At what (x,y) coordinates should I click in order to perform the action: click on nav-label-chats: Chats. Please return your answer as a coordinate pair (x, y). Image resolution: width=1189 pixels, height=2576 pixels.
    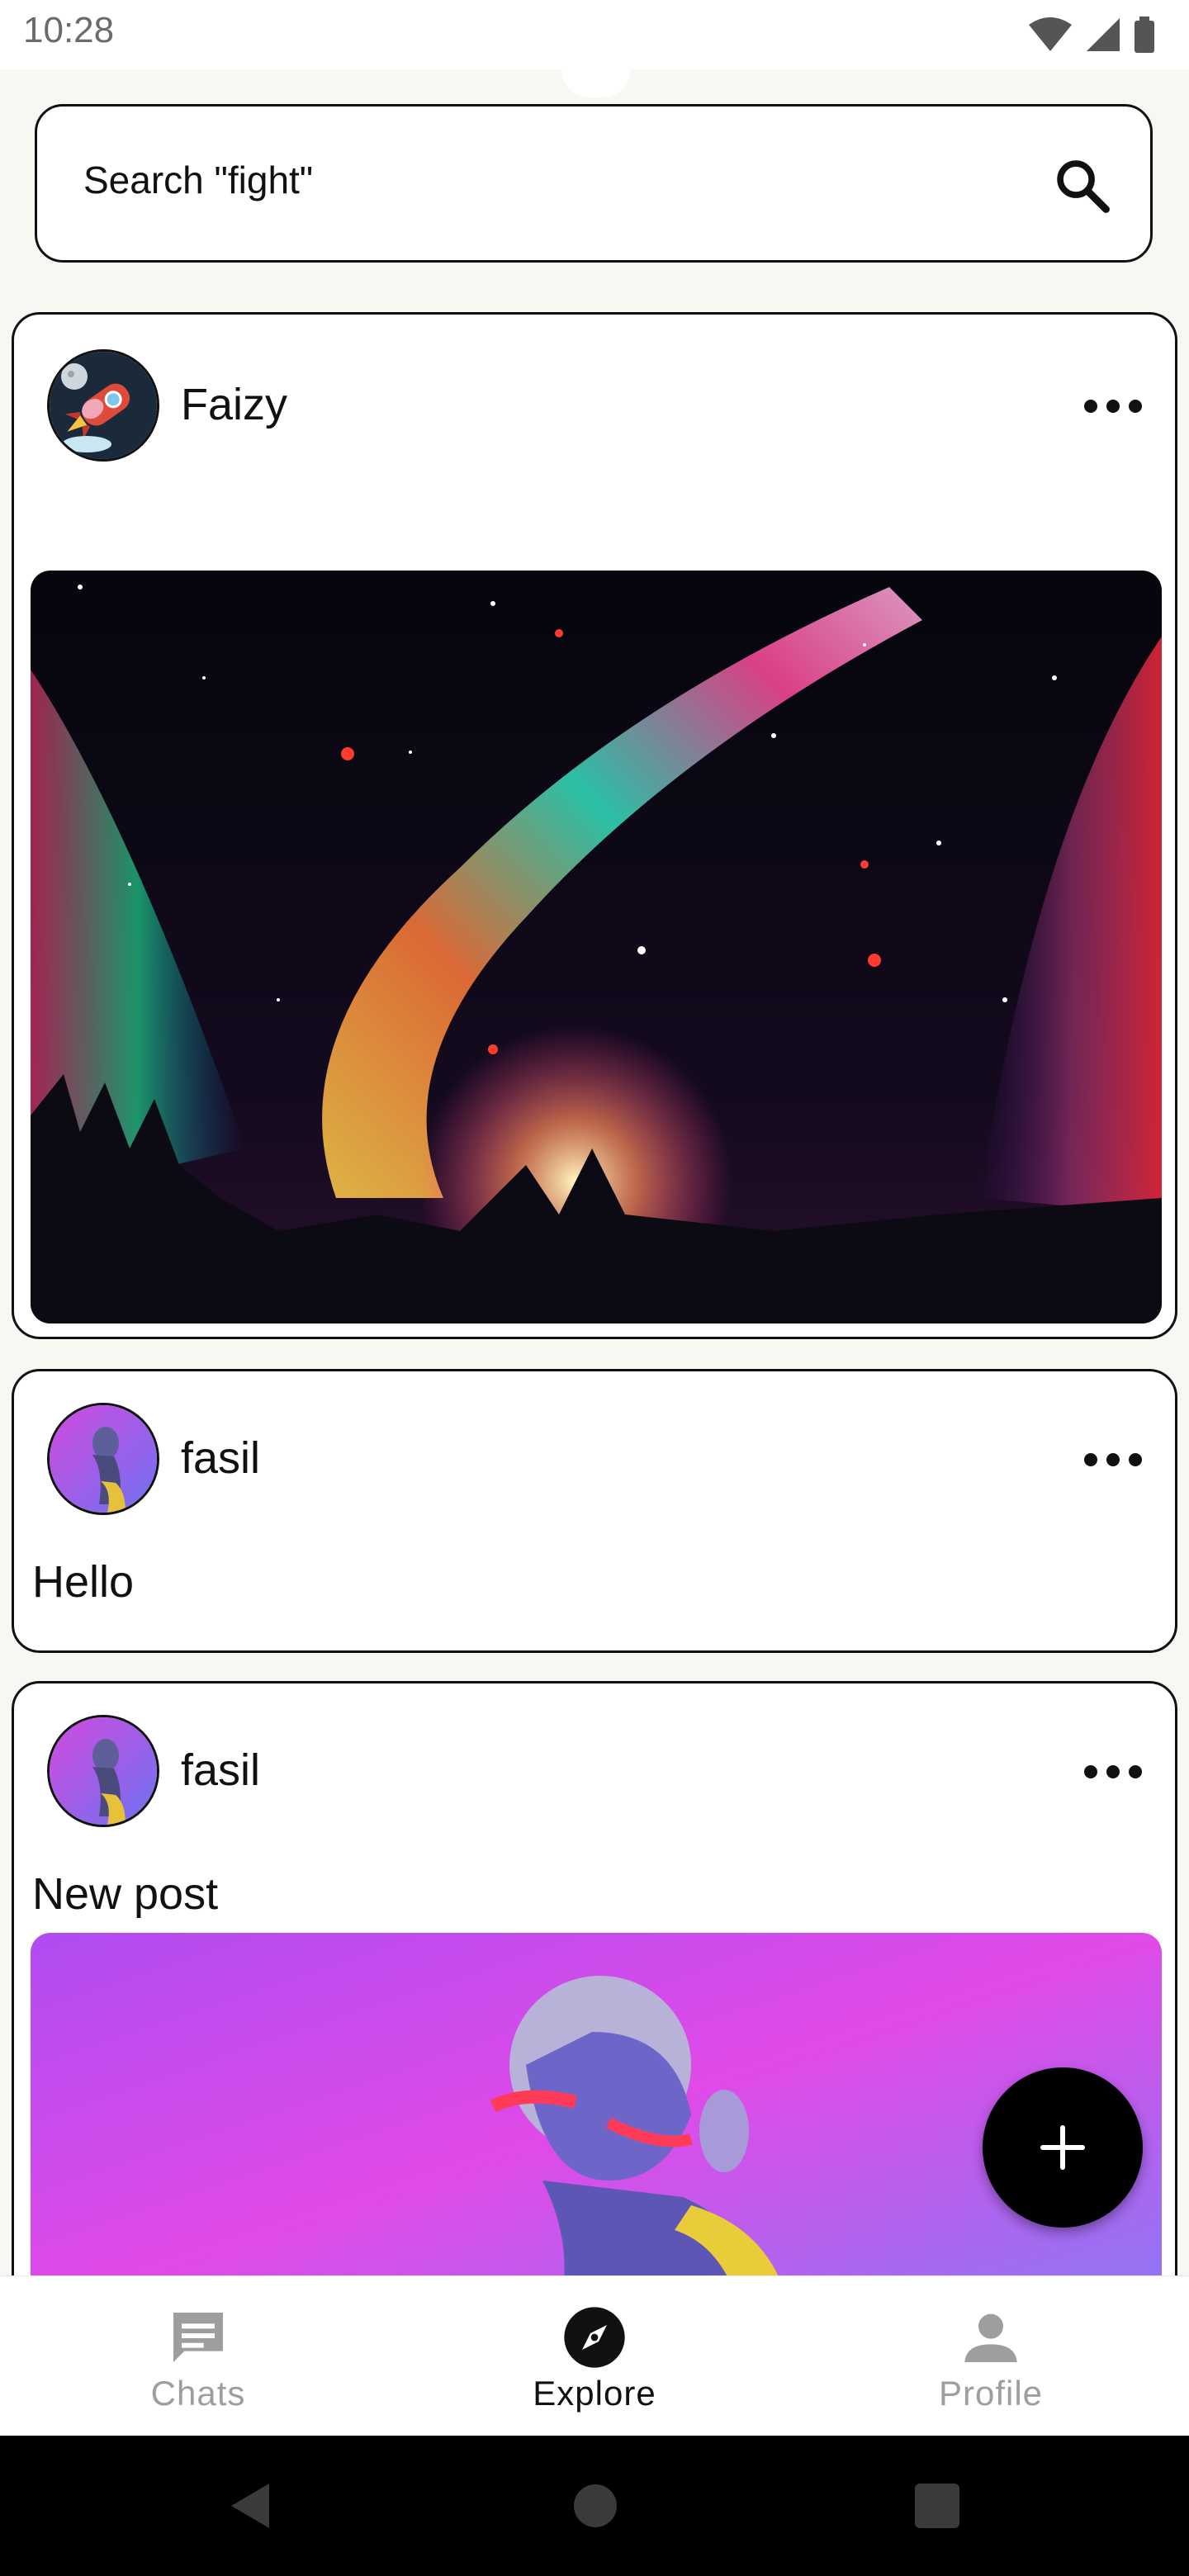
    Looking at the image, I should click on (198, 2393).